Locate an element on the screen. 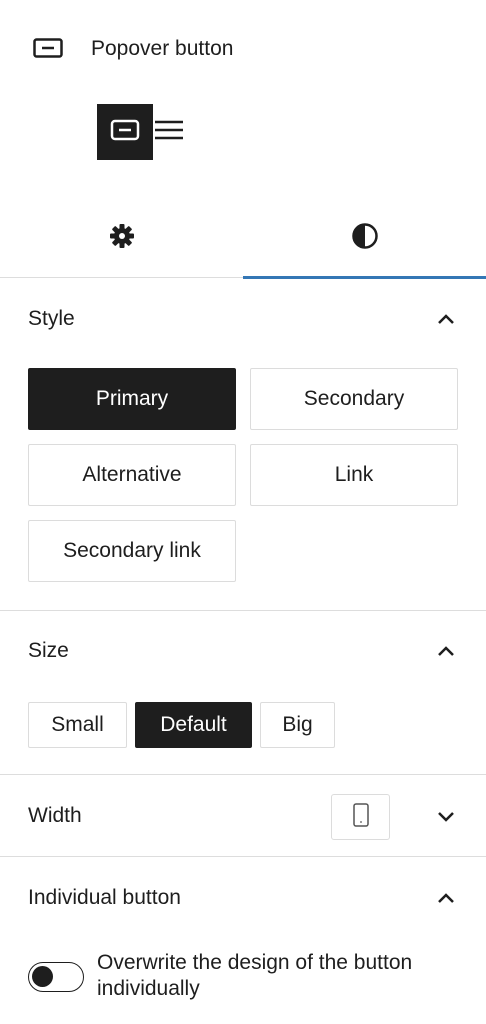  variant-button is located at coordinates (125, 132).